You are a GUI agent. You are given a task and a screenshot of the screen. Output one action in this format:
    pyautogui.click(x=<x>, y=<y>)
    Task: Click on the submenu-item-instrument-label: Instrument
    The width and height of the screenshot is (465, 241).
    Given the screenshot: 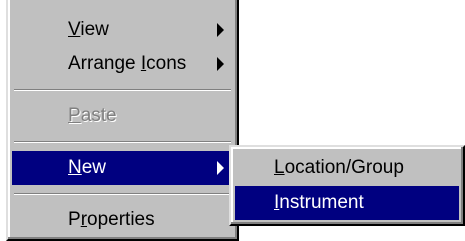 What is the action you would take?
    pyautogui.click(x=319, y=202)
    